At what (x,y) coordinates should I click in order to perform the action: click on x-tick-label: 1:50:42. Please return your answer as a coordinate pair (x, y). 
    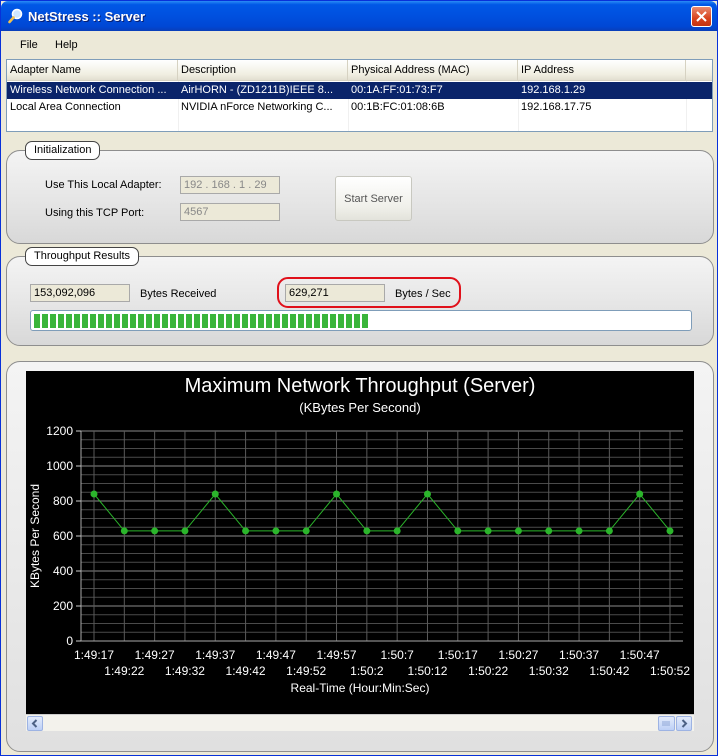
    Looking at the image, I should click on (609, 671).